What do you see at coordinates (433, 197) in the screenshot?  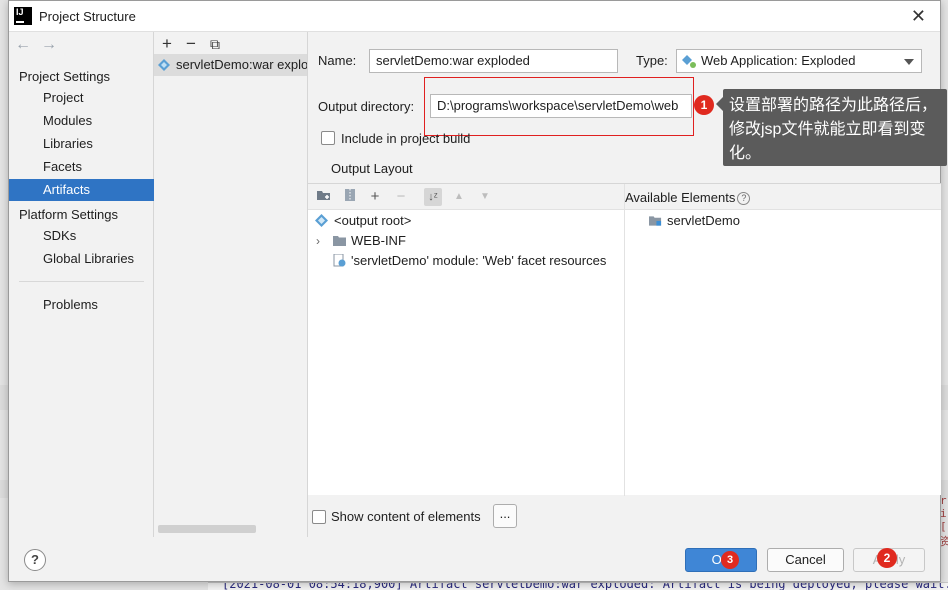 I see `sort-elements-icon: ↓ᶻ` at bounding box center [433, 197].